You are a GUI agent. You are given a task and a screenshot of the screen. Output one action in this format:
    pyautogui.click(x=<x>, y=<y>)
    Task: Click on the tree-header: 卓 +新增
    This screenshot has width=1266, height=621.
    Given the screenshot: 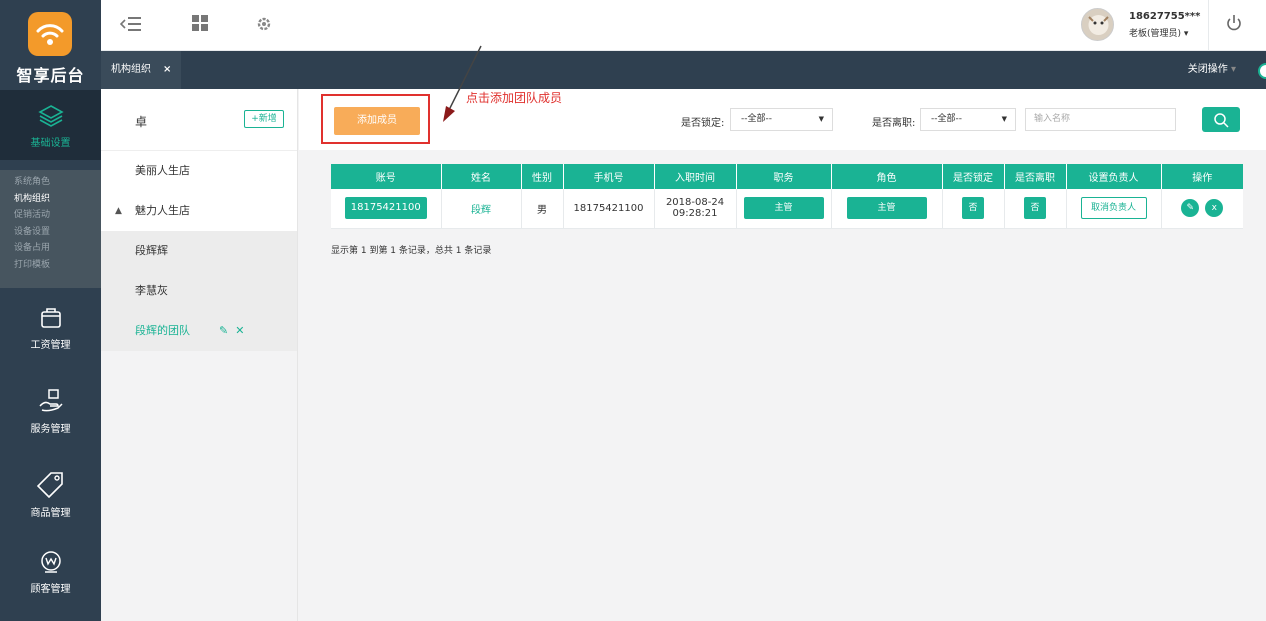 What is the action you would take?
    pyautogui.click(x=199, y=120)
    